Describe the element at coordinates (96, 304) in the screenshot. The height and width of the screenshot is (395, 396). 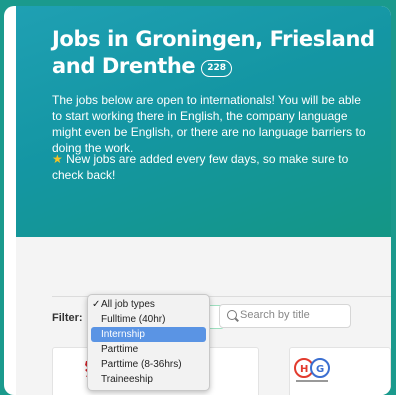
I see `check-icon: ✓` at that location.